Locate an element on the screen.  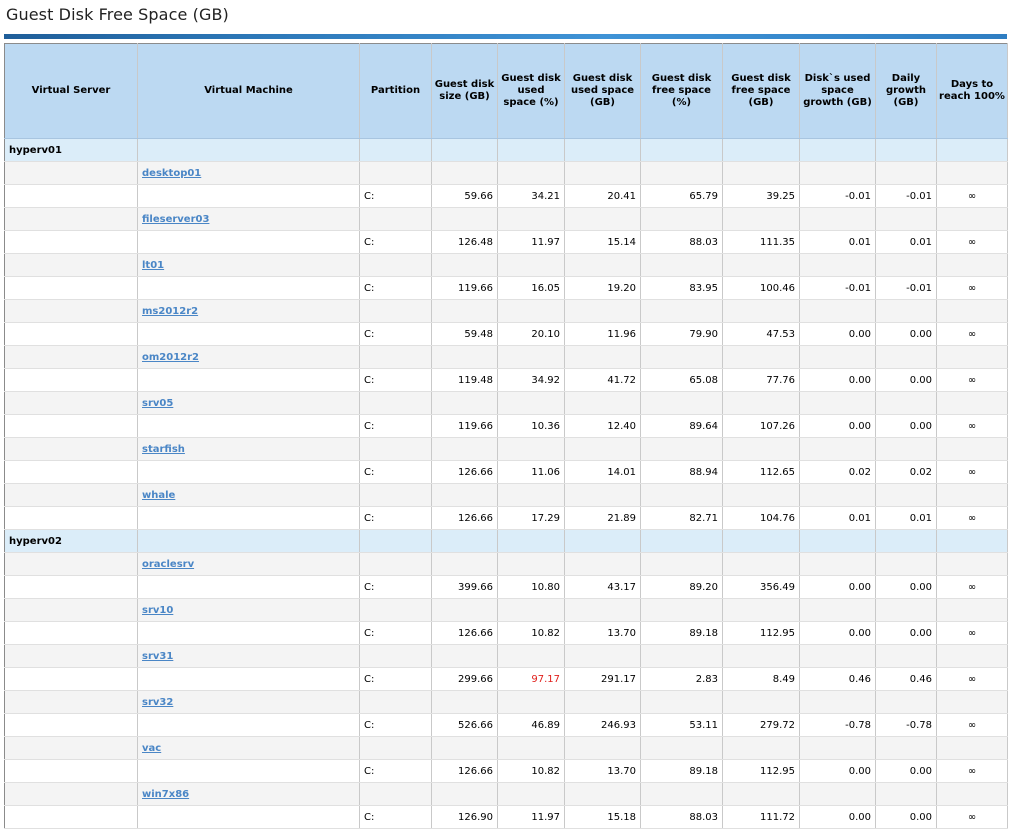
column-header: Disk`s used space growth (GB) is located at coordinates (837, 91).